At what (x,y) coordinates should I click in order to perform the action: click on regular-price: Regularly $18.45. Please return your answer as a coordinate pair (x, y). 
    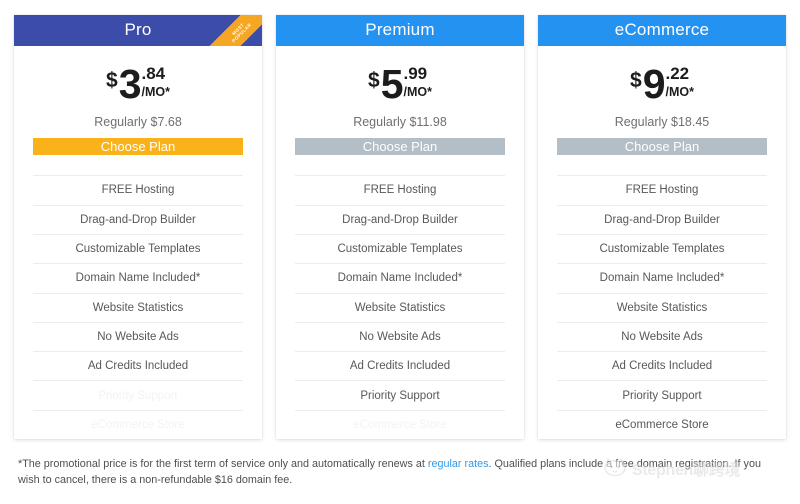
    Looking at the image, I should click on (662, 121).